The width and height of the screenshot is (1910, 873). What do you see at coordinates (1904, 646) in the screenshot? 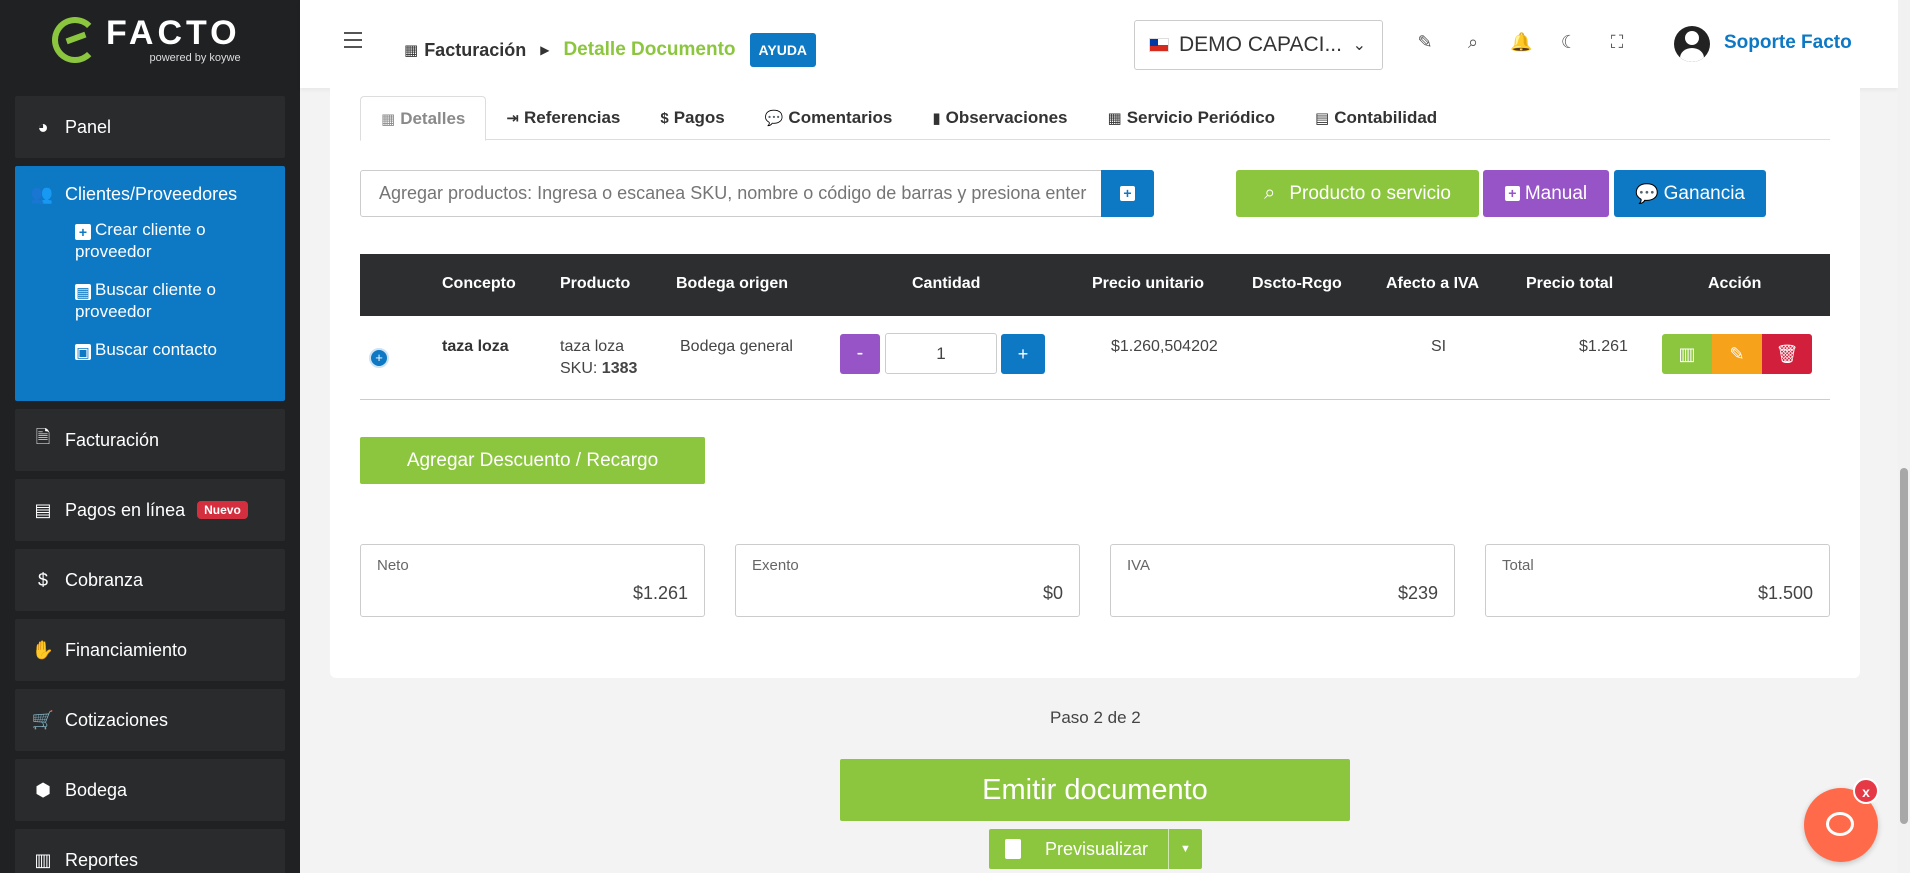
I see `scrollbar-thumb` at bounding box center [1904, 646].